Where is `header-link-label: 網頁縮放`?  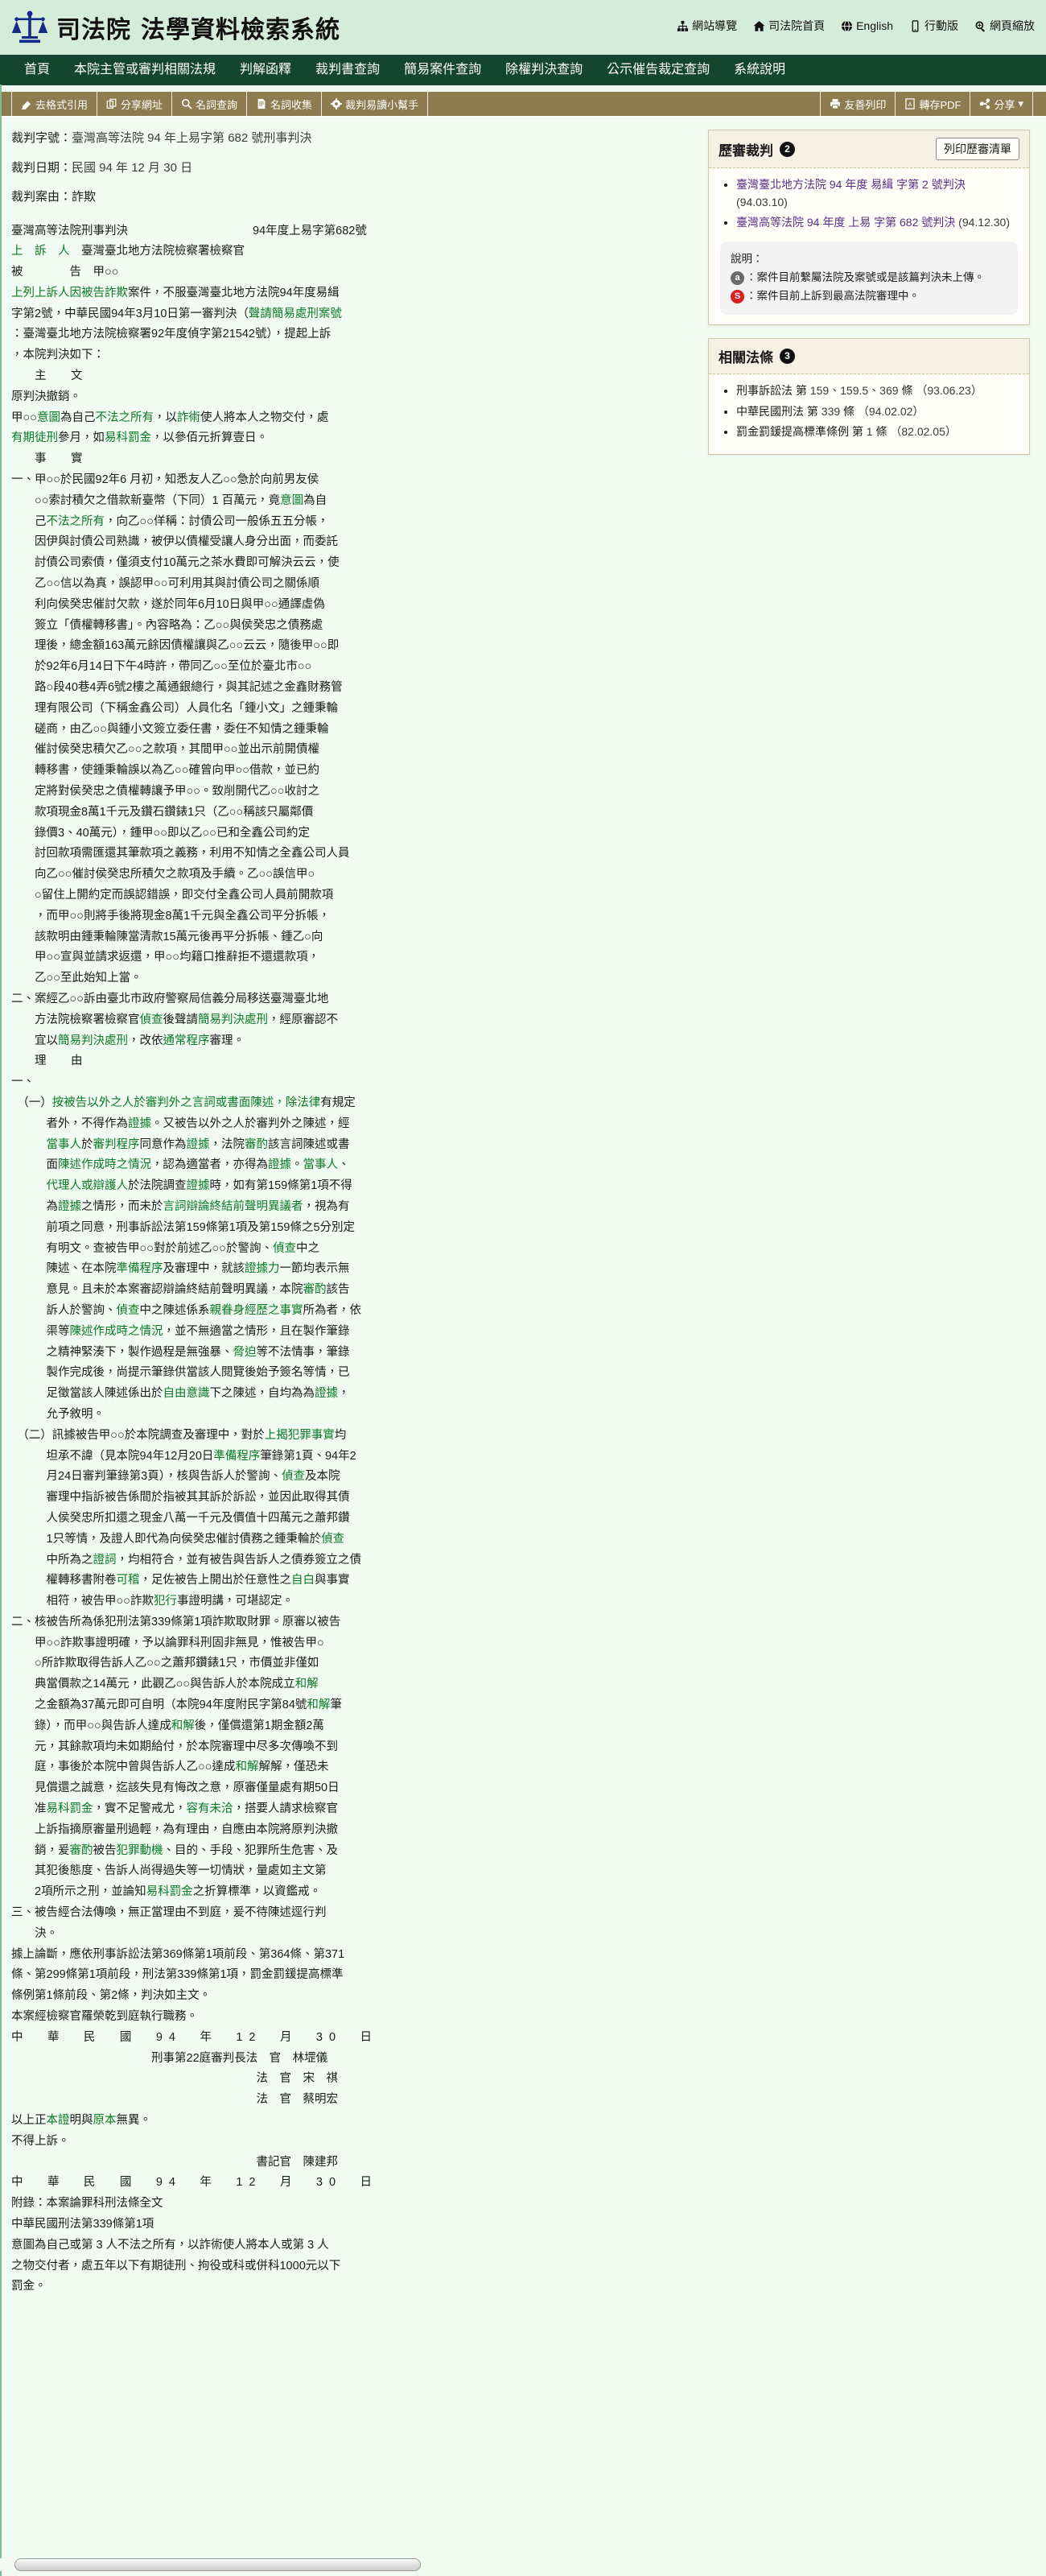
header-link-label: 網頁縮放 is located at coordinates (1012, 25).